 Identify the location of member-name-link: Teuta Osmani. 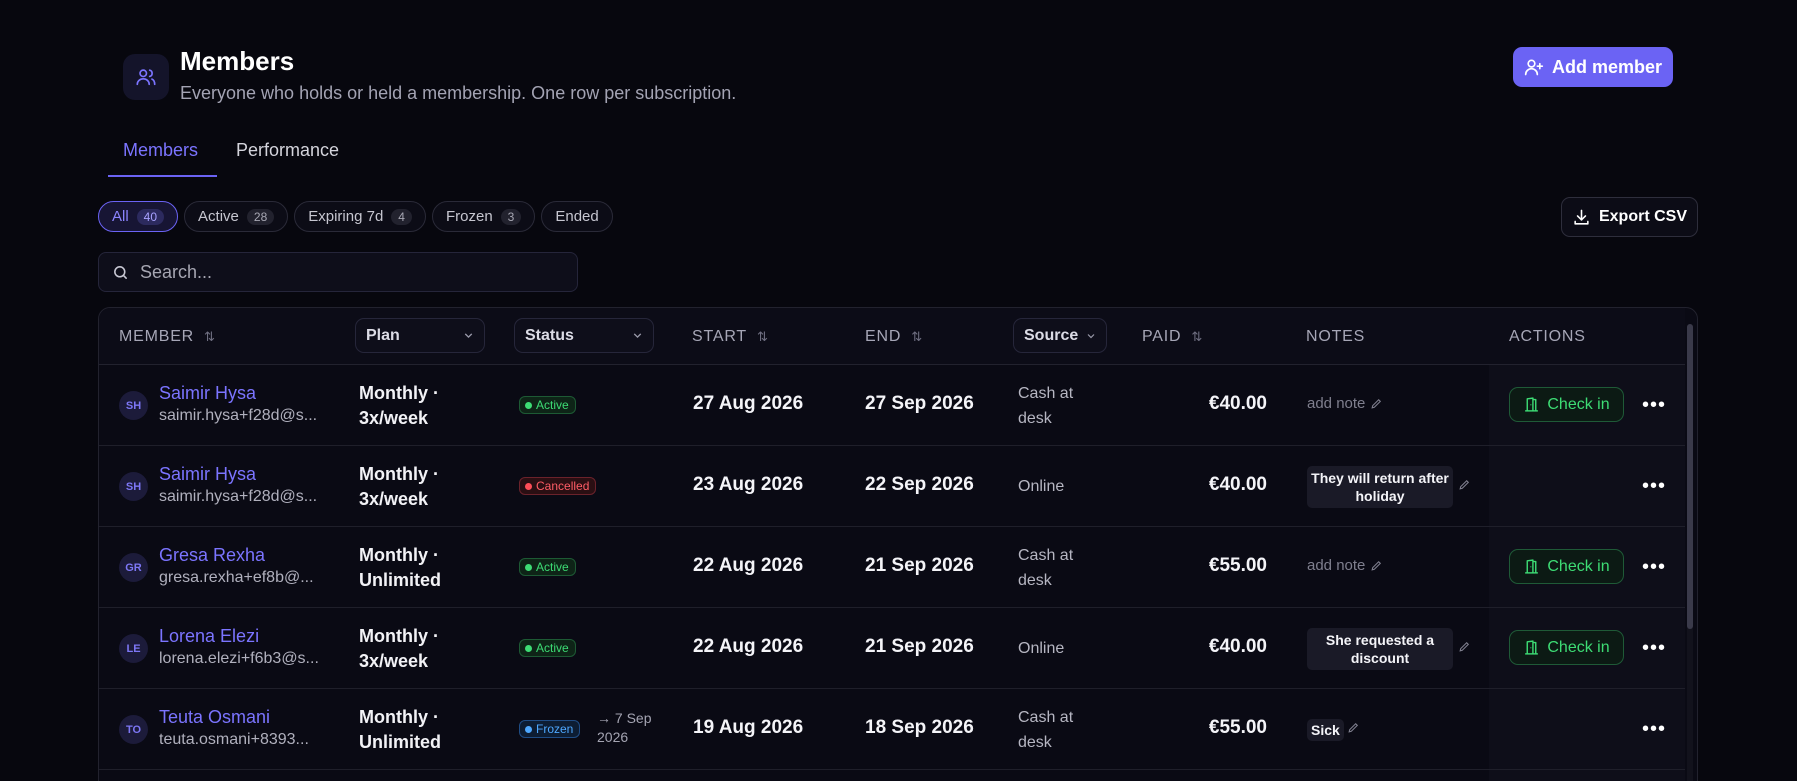
(214, 717).